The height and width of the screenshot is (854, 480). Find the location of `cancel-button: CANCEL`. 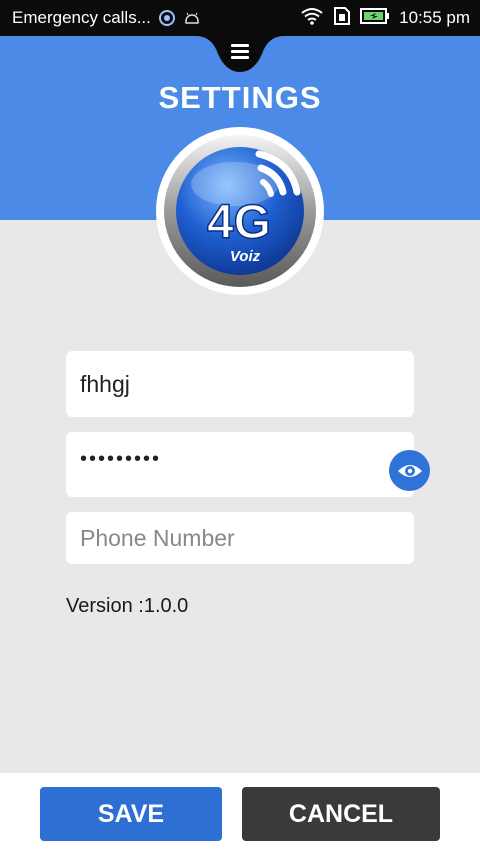

cancel-button: CANCEL is located at coordinates (341, 814).